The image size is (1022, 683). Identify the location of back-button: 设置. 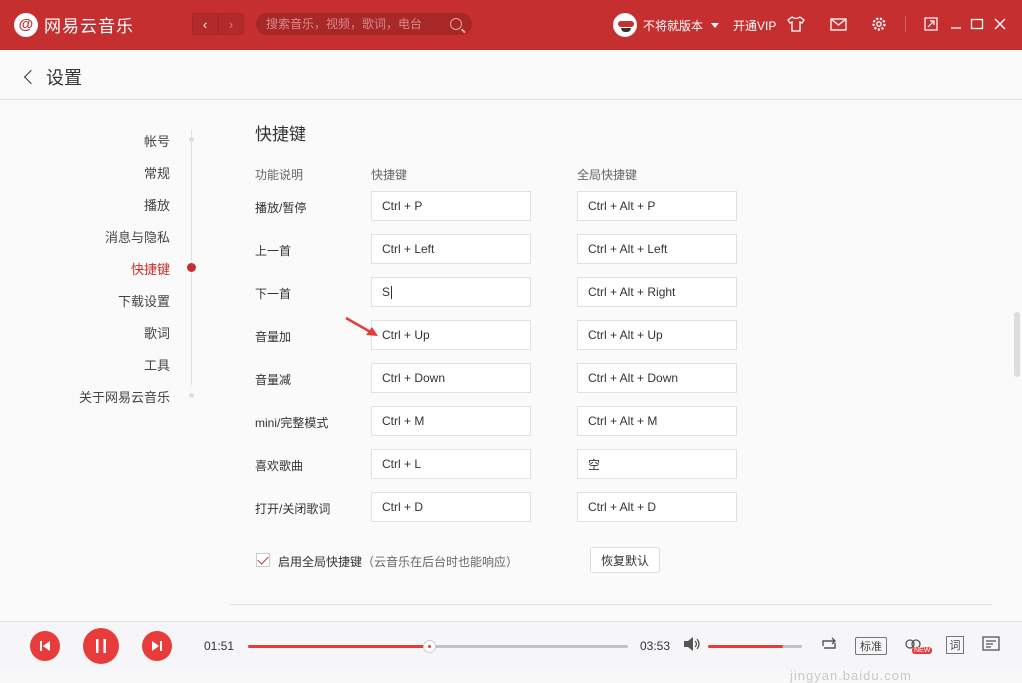
(52, 77).